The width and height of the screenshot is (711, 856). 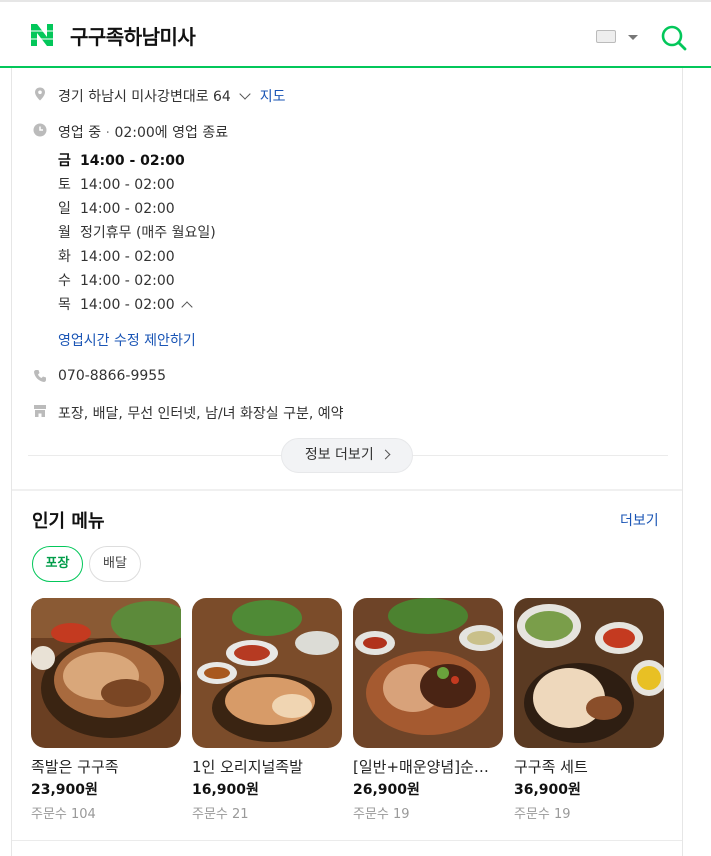 I want to click on business-status-row: 영업 중 · 02:00에 영업 종료, so click(x=143, y=133).